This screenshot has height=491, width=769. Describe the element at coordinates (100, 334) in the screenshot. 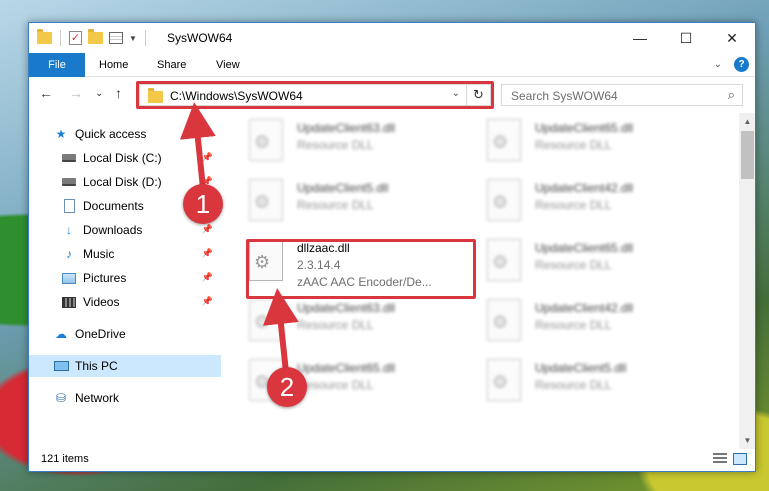

I see `sidebar-item-label: OneDrive` at that location.